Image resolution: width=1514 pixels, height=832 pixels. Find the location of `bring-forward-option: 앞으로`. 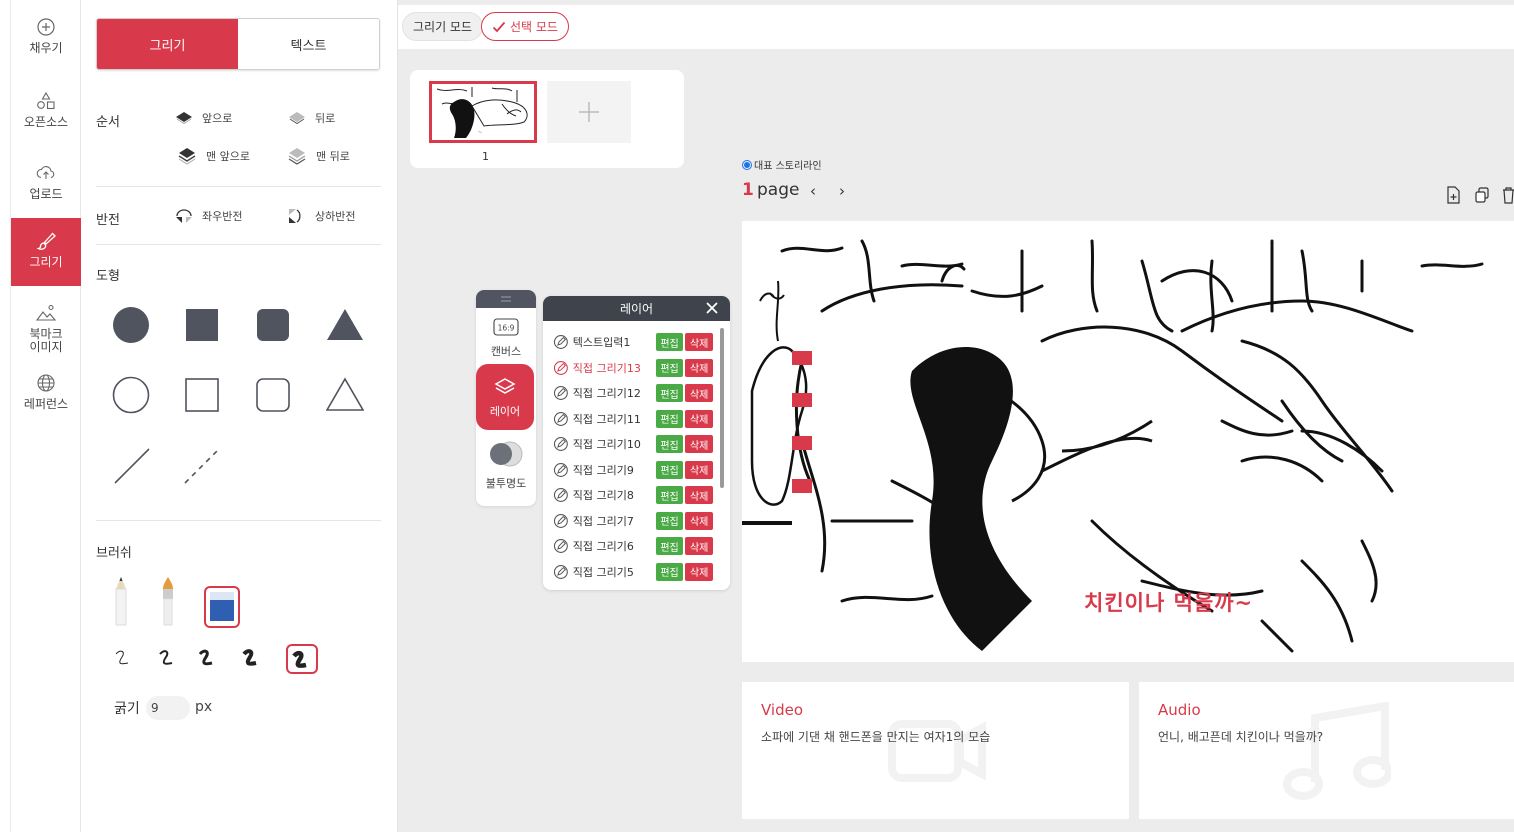

bring-forward-option: 앞으로 is located at coordinates (203, 118).